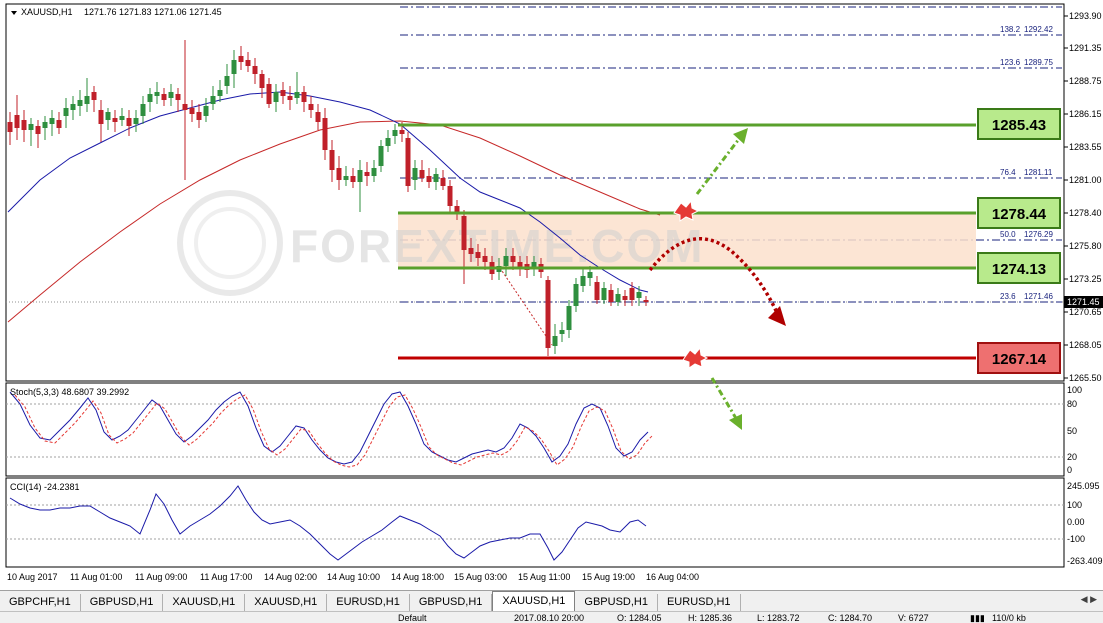  Describe the element at coordinates (1010, 62) in the screenshot. I see `fib-label-level: 123.6` at that location.